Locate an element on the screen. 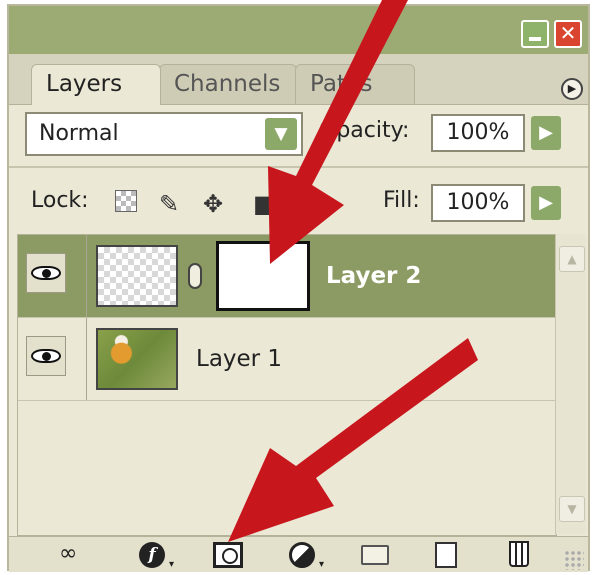 Image resolution: width=597 pixels, height=575 pixels. layer-mask-thumbnail is located at coordinates (263, 276).